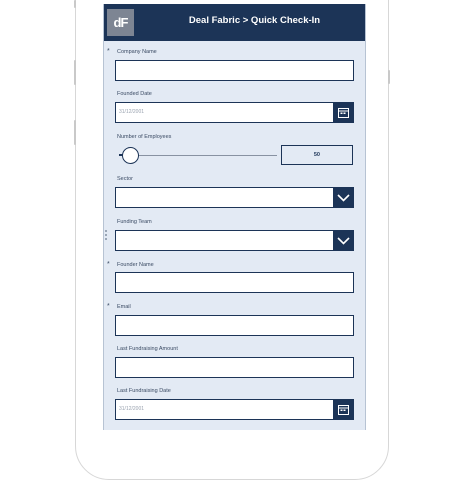  Describe the element at coordinates (389, 77) in the screenshot. I see `phone-power-button` at that location.